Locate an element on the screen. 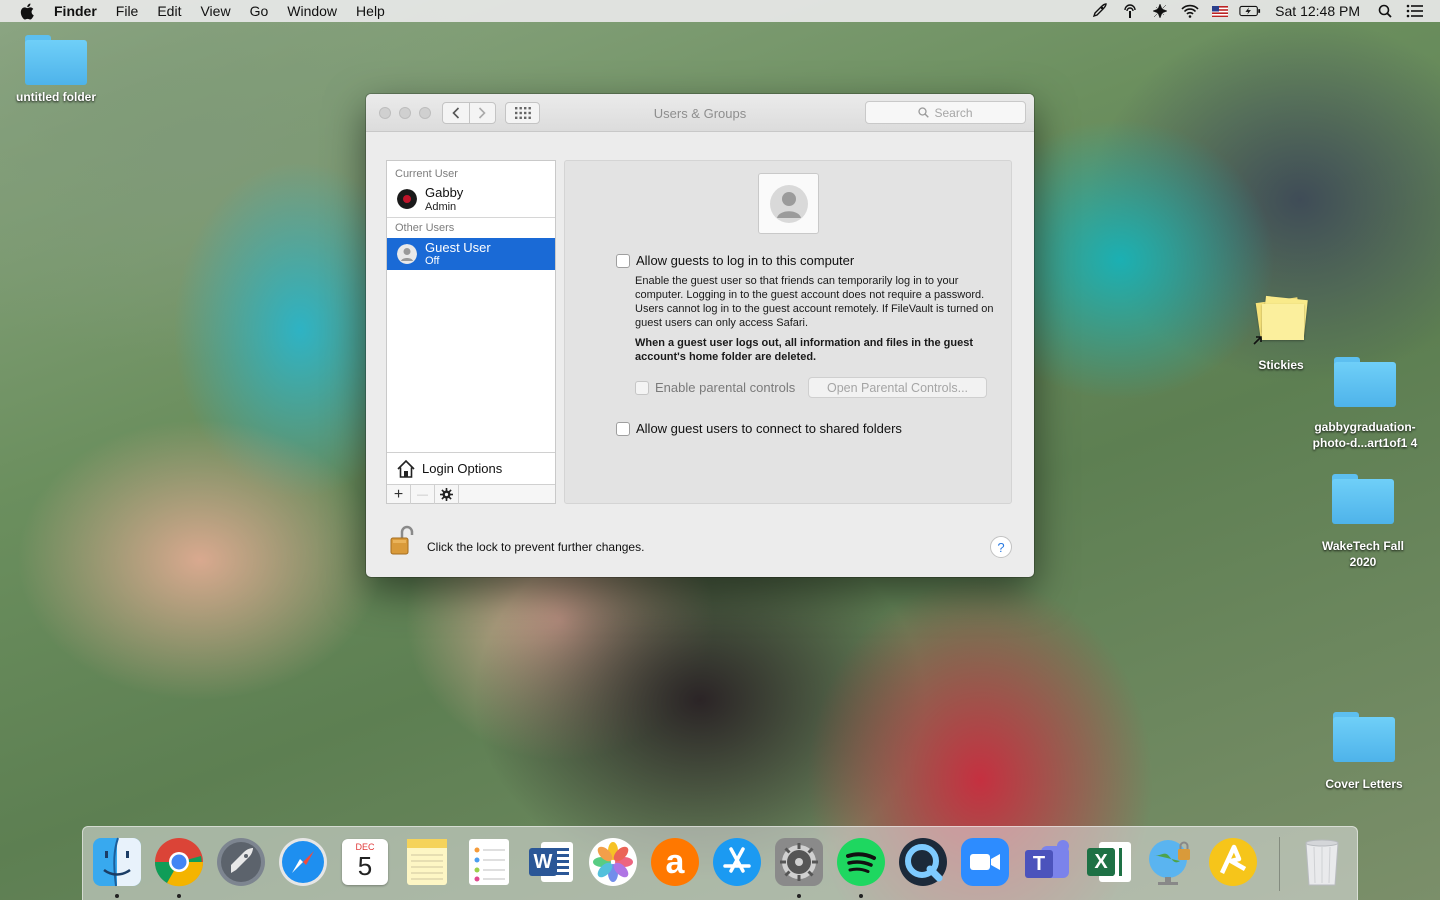 The height and width of the screenshot is (900, 1440). help-button: ? is located at coordinates (1001, 547).